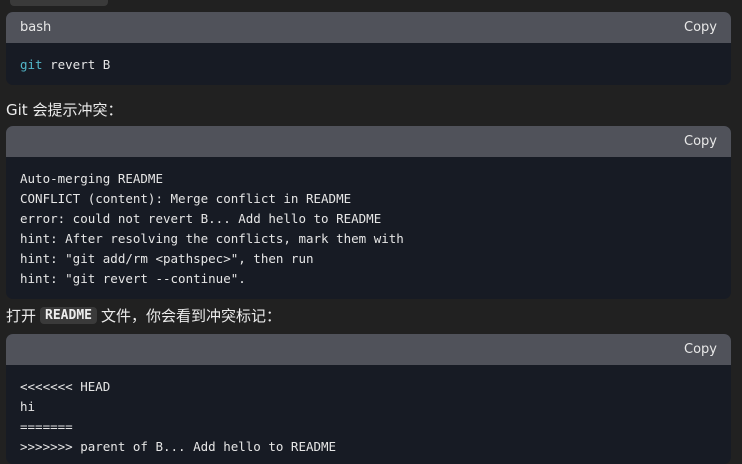 The width and height of the screenshot is (742, 464). What do you see at coordinates (21, 315) in the screenshot?
I see `paragraph-text: 打开` at bounding box center [21, 315].